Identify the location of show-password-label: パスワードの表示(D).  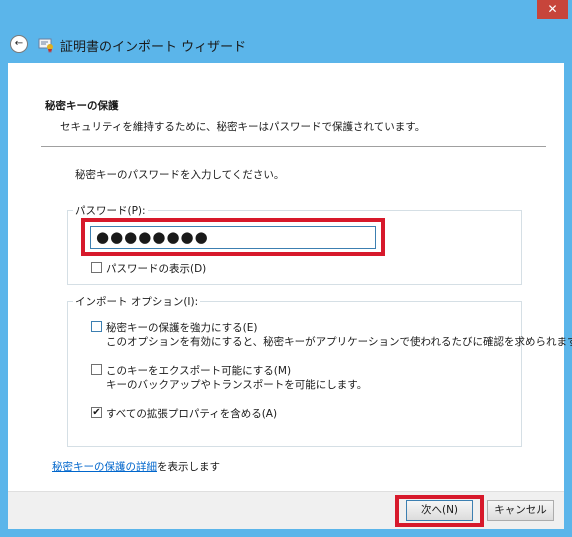
(156, 269).